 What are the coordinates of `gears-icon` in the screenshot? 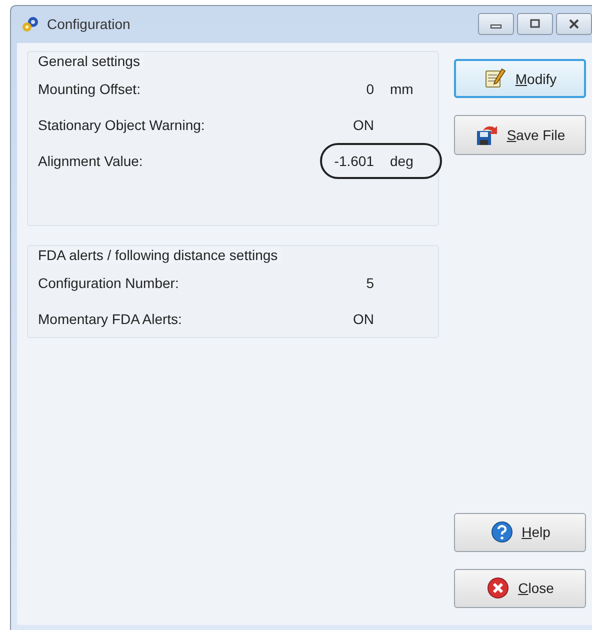 It's located at (31, 24).